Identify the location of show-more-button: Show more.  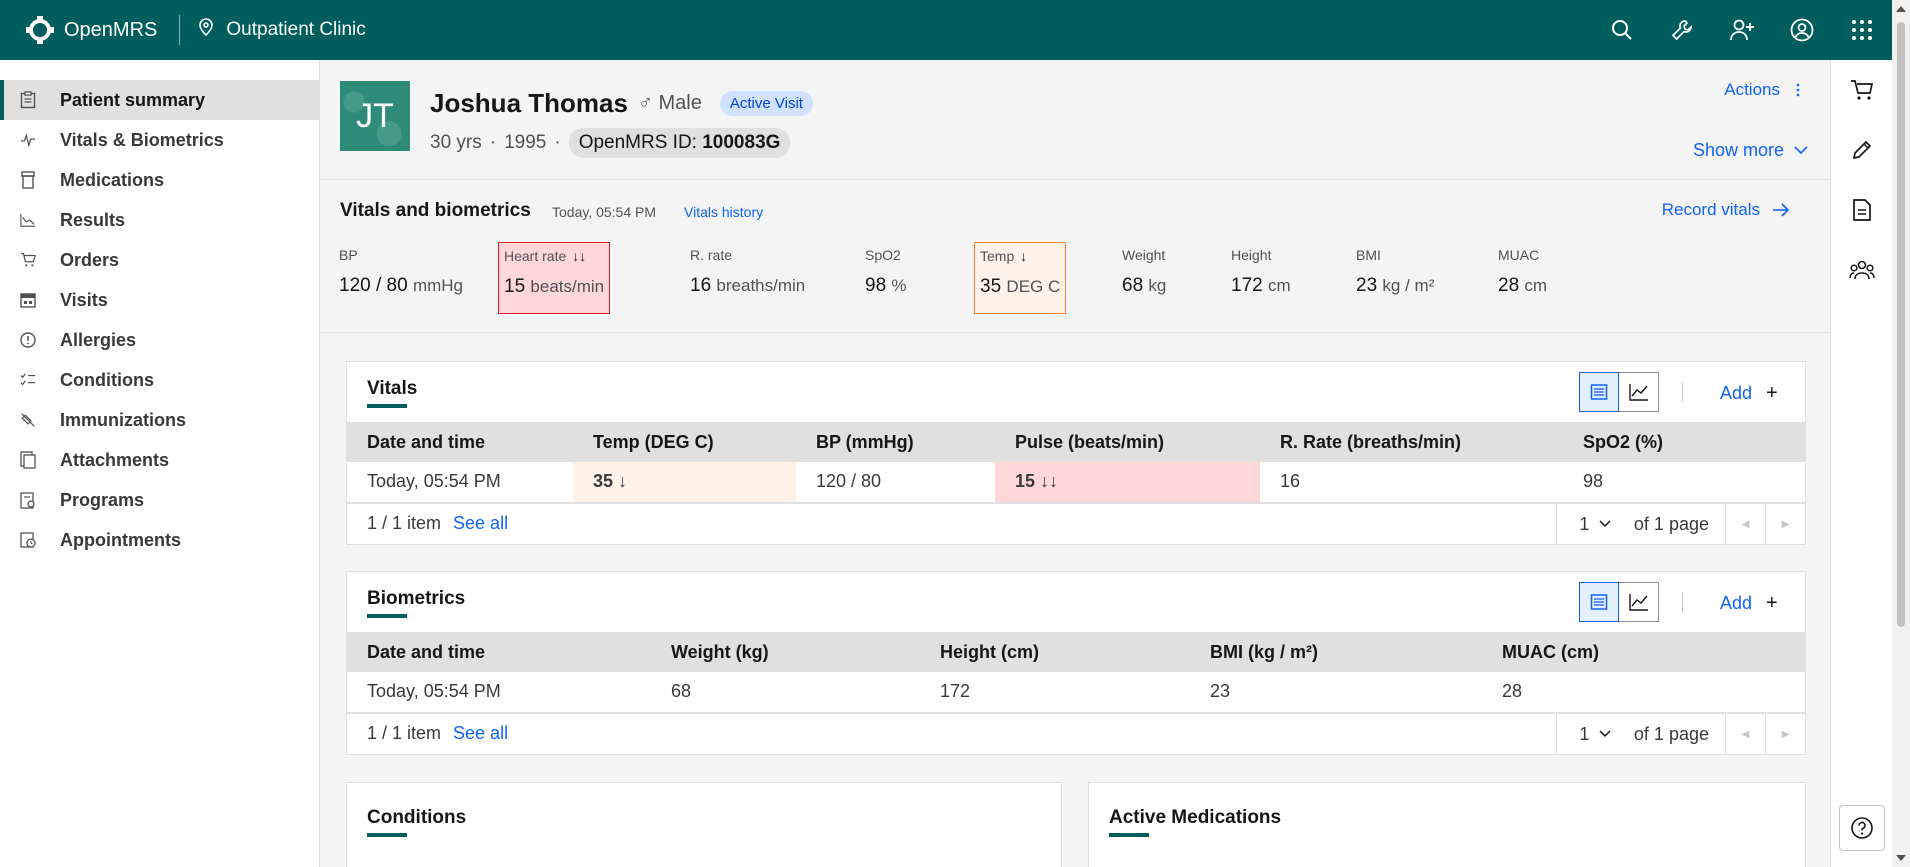
(1750, 150).